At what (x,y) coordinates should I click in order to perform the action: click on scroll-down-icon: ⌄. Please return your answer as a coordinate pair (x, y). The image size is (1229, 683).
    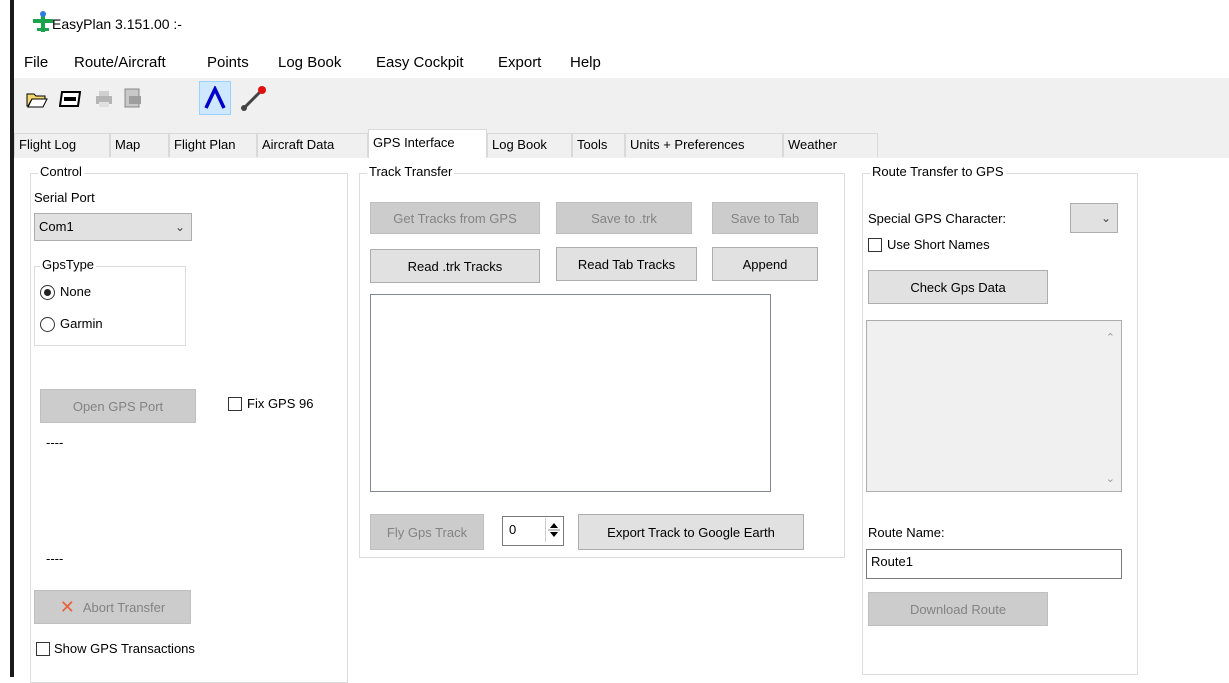
    Looking at the image, I should click on (1110, 478).